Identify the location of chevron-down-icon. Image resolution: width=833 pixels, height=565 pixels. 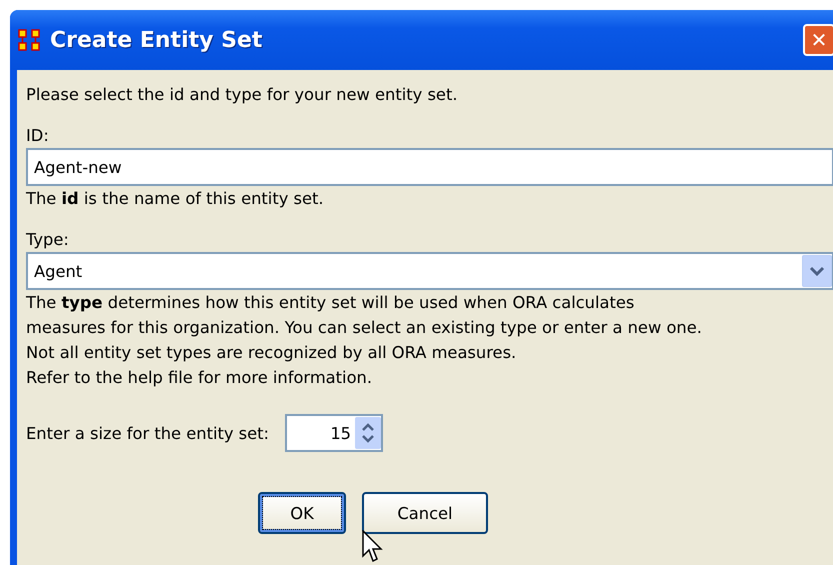
(817, 271).